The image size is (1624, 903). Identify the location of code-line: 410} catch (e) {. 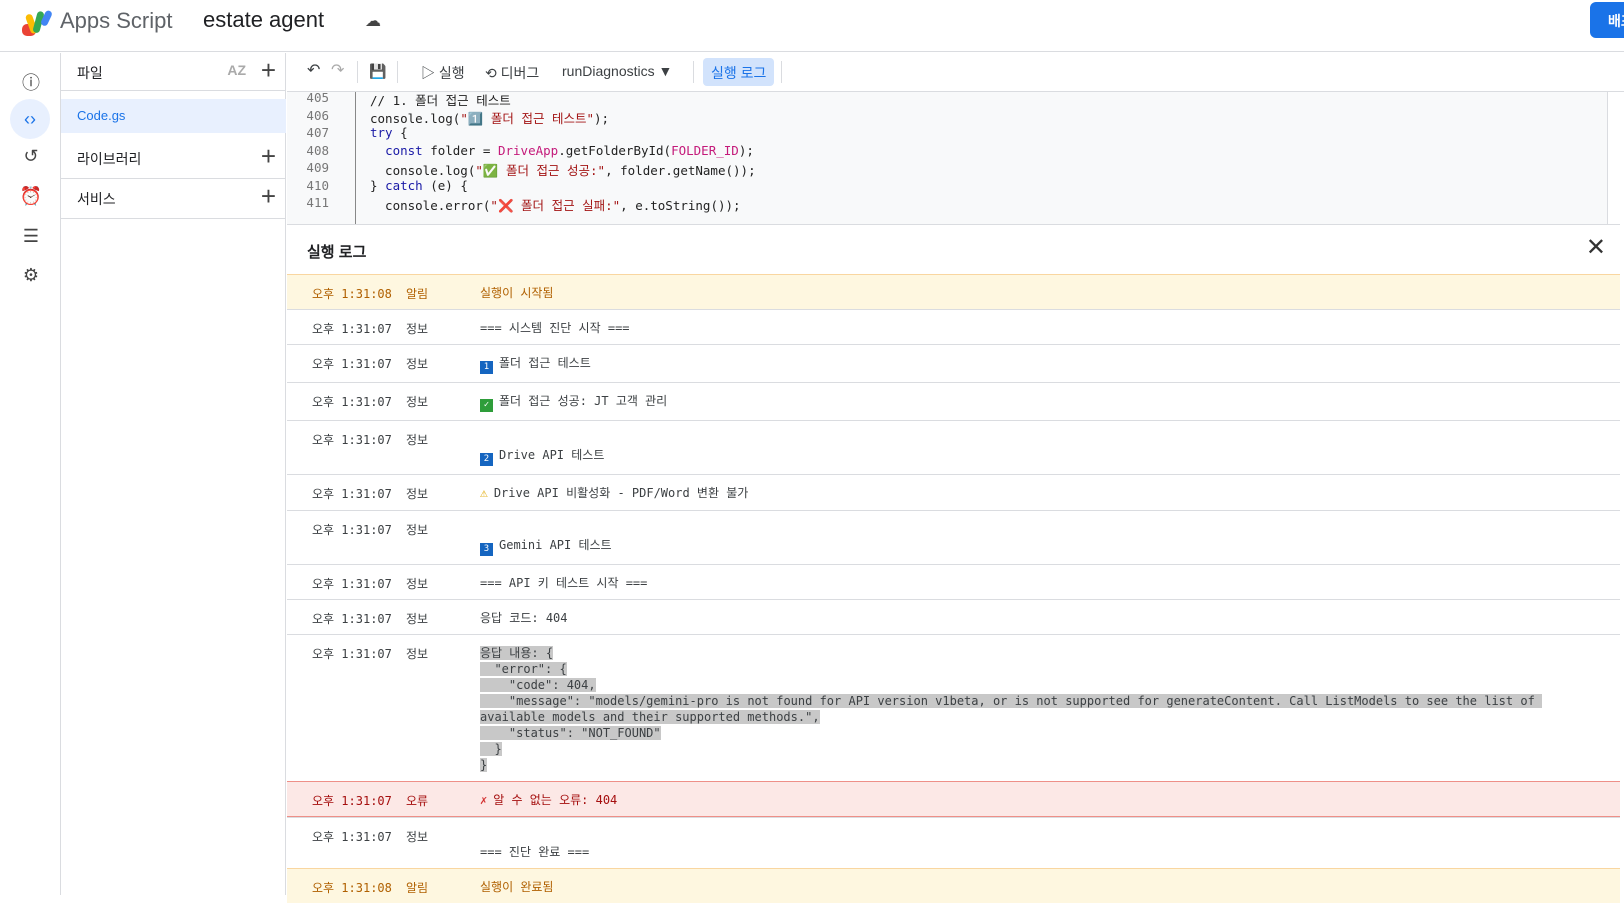
(937, 187).